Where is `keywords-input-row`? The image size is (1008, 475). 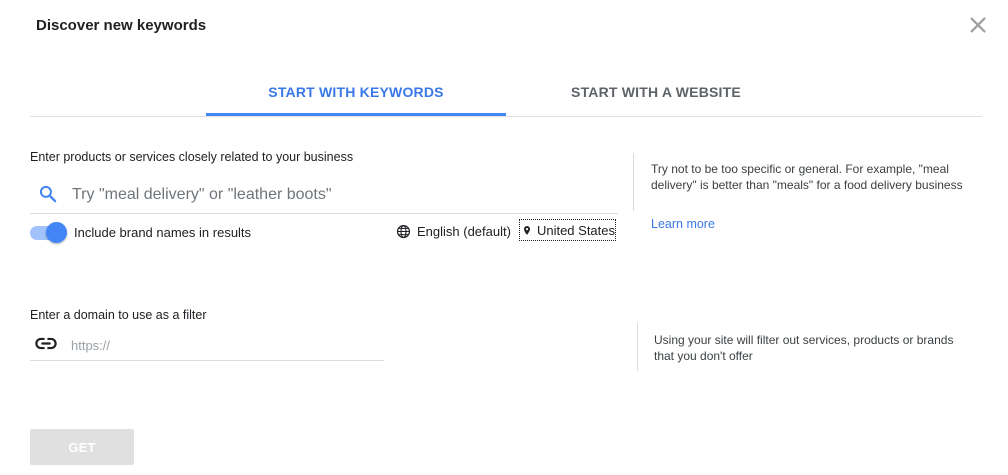
keywords-input-row is located at coordinates (324, 194).